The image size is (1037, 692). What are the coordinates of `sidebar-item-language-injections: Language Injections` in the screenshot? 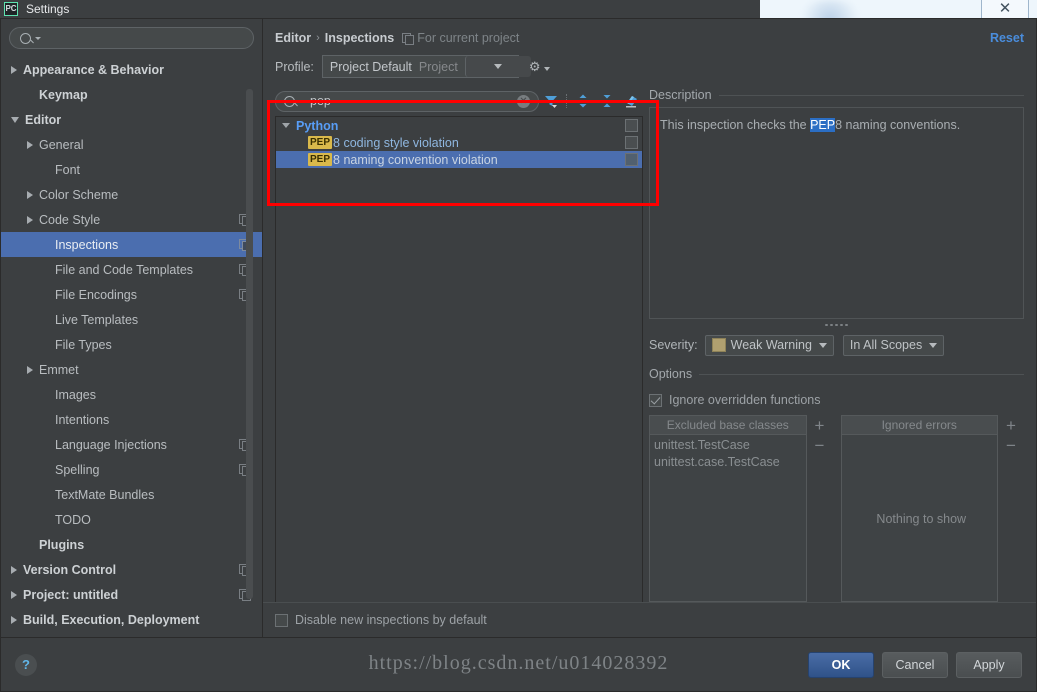 It's located at (131, 444).